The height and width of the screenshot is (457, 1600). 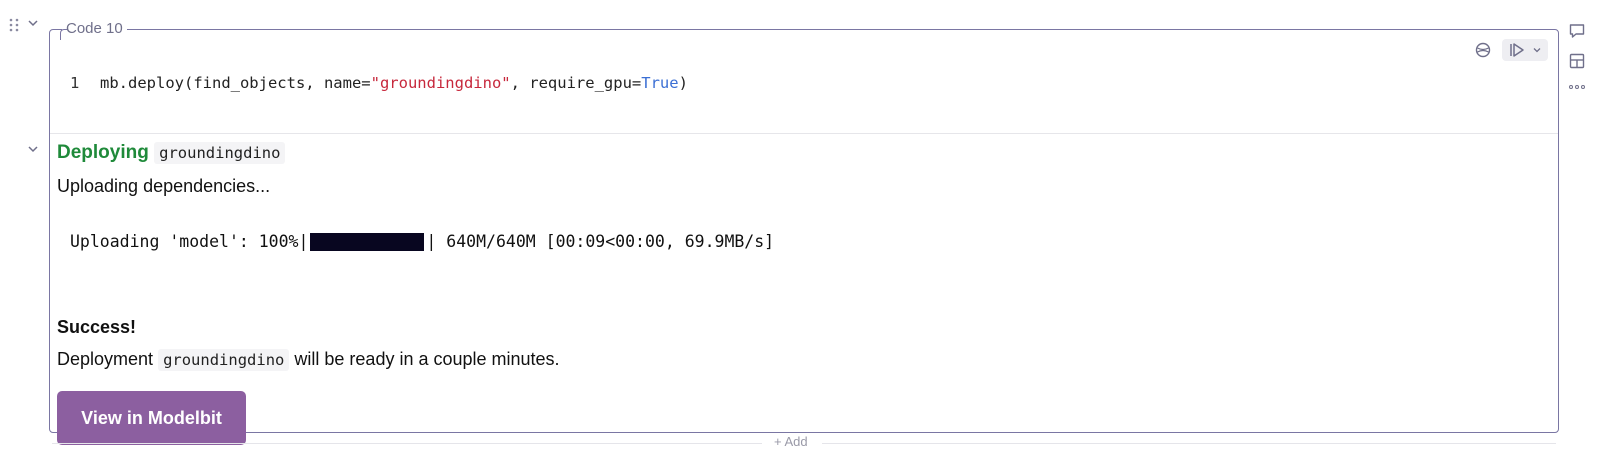 What do you see at coordinates (224, 360) in the screenshot?
I see `ready-name-chip: groundingdino` at bounding box center [224, 360].